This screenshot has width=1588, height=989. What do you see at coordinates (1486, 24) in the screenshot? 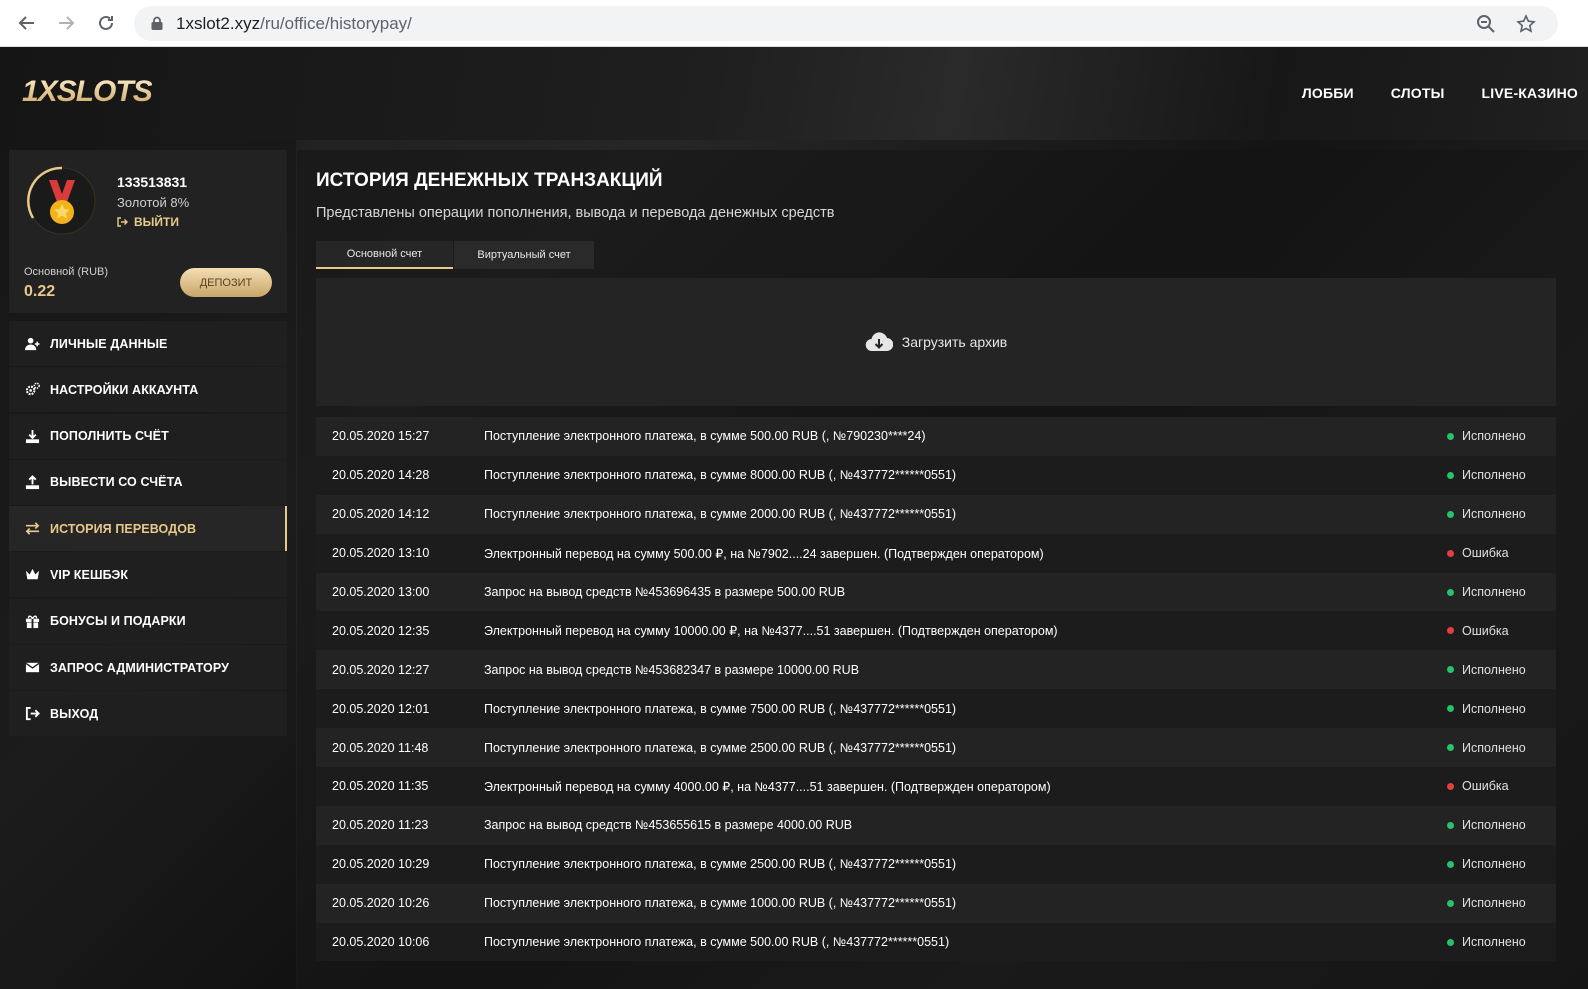
I see `zoom-icon` at bounding box center [1486, 24].